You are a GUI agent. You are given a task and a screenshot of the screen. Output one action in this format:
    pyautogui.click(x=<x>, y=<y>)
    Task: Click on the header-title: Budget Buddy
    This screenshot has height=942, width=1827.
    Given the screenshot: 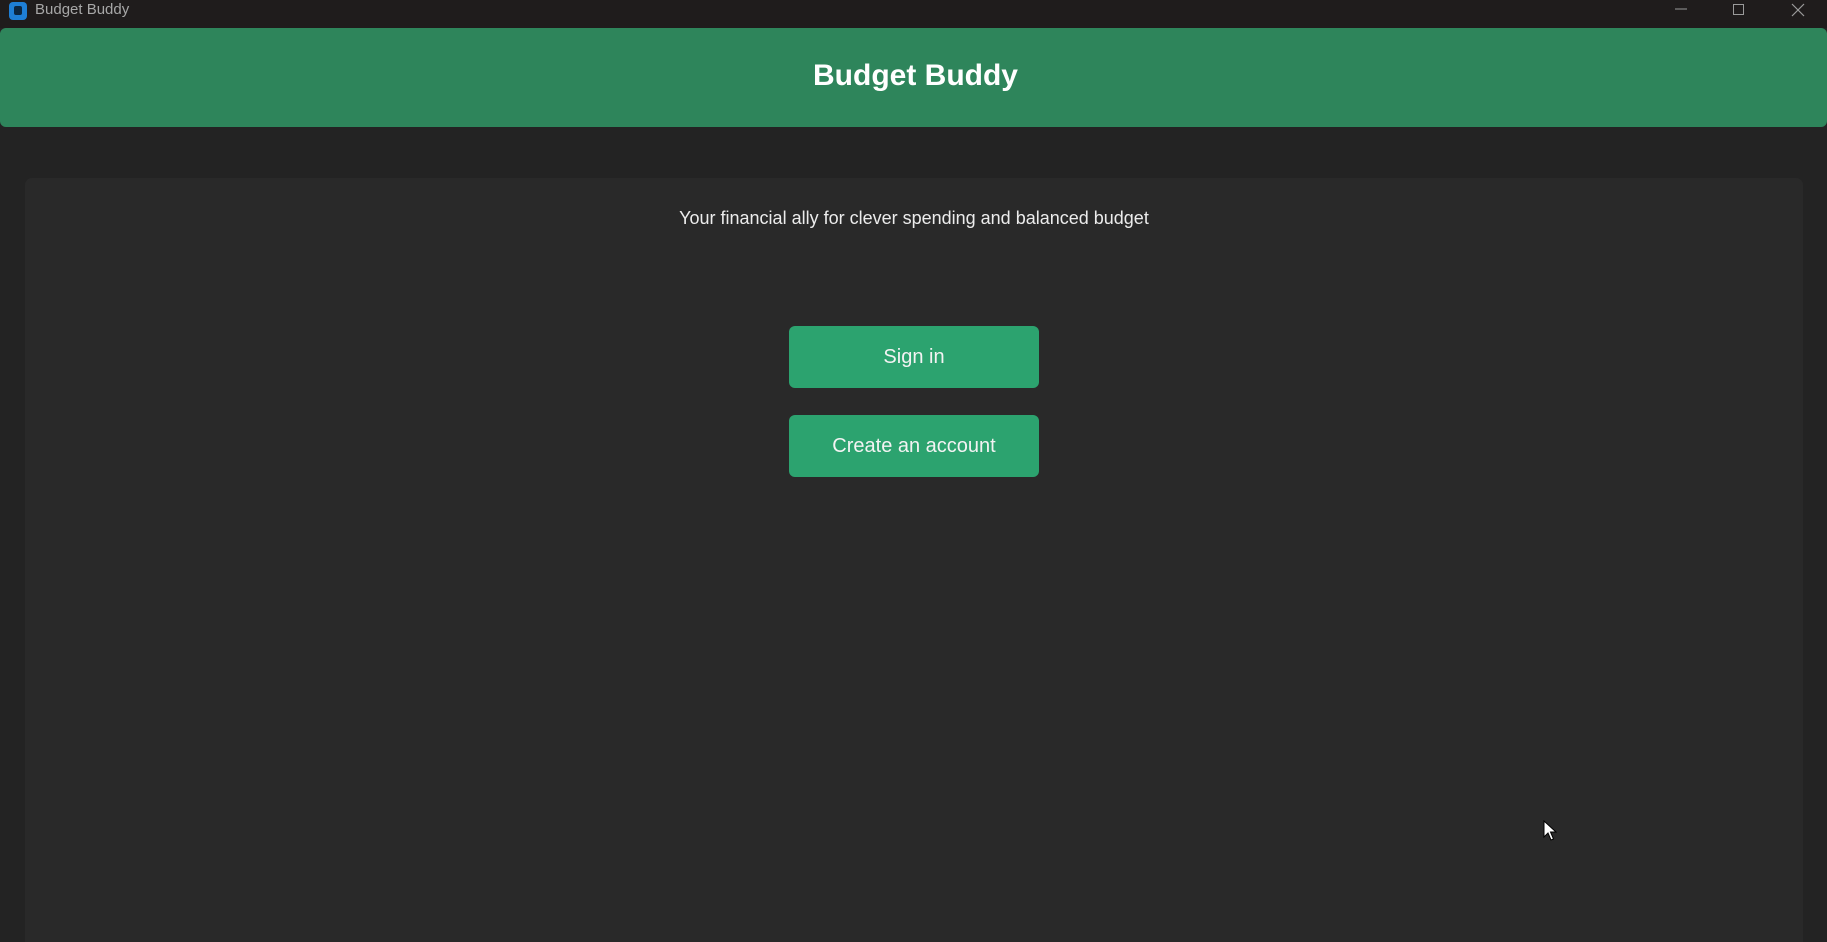 What is the action you would take?
    pyautogui.click(x=915, y=75)
    